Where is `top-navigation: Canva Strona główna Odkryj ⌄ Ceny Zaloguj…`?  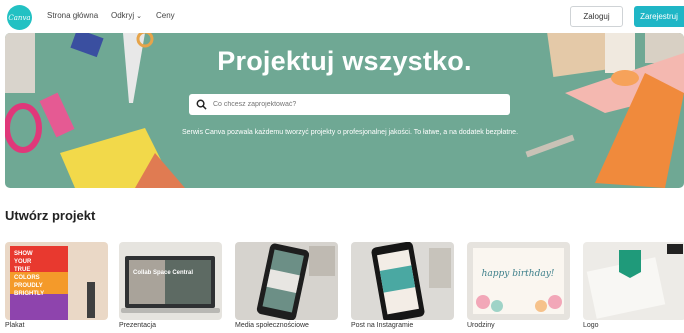 top-navigation: Canva Strona główna Odkryj ⌄ Ceny Zaloguj… is located at coordinates (342, 17).